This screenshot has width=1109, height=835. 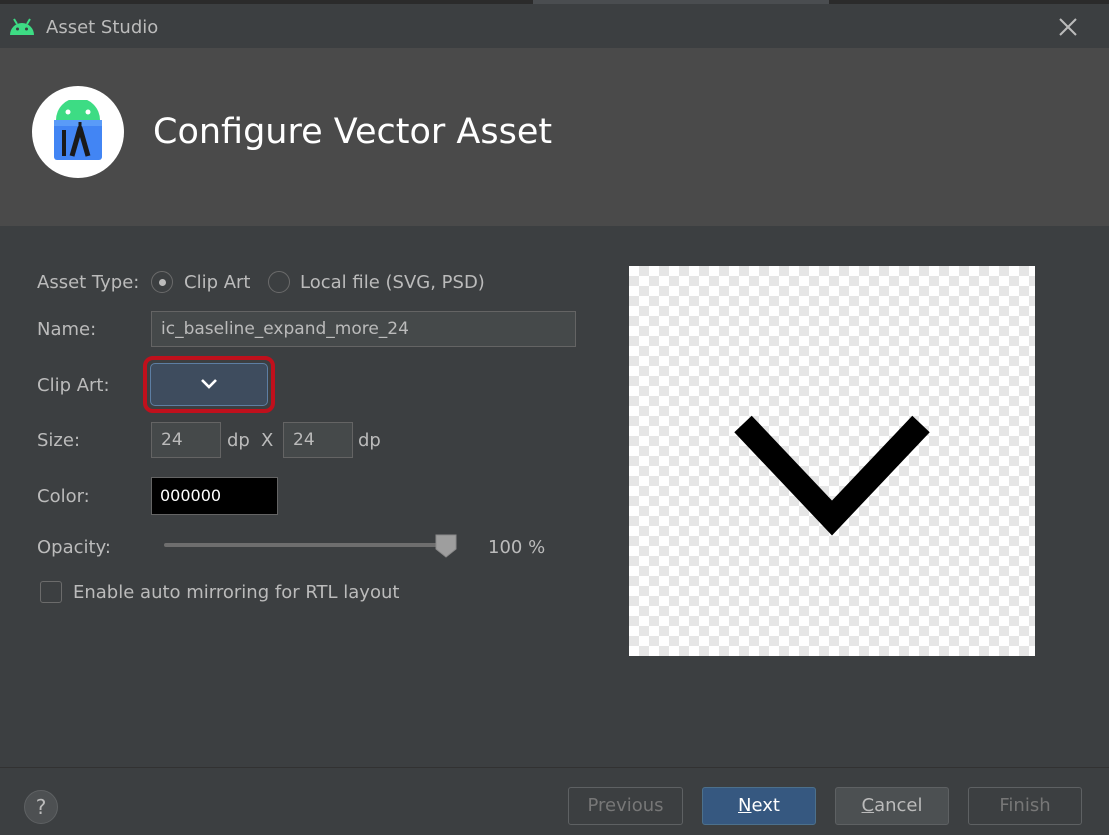 I want to click on height-input: 24, so click(x=318, y=440).